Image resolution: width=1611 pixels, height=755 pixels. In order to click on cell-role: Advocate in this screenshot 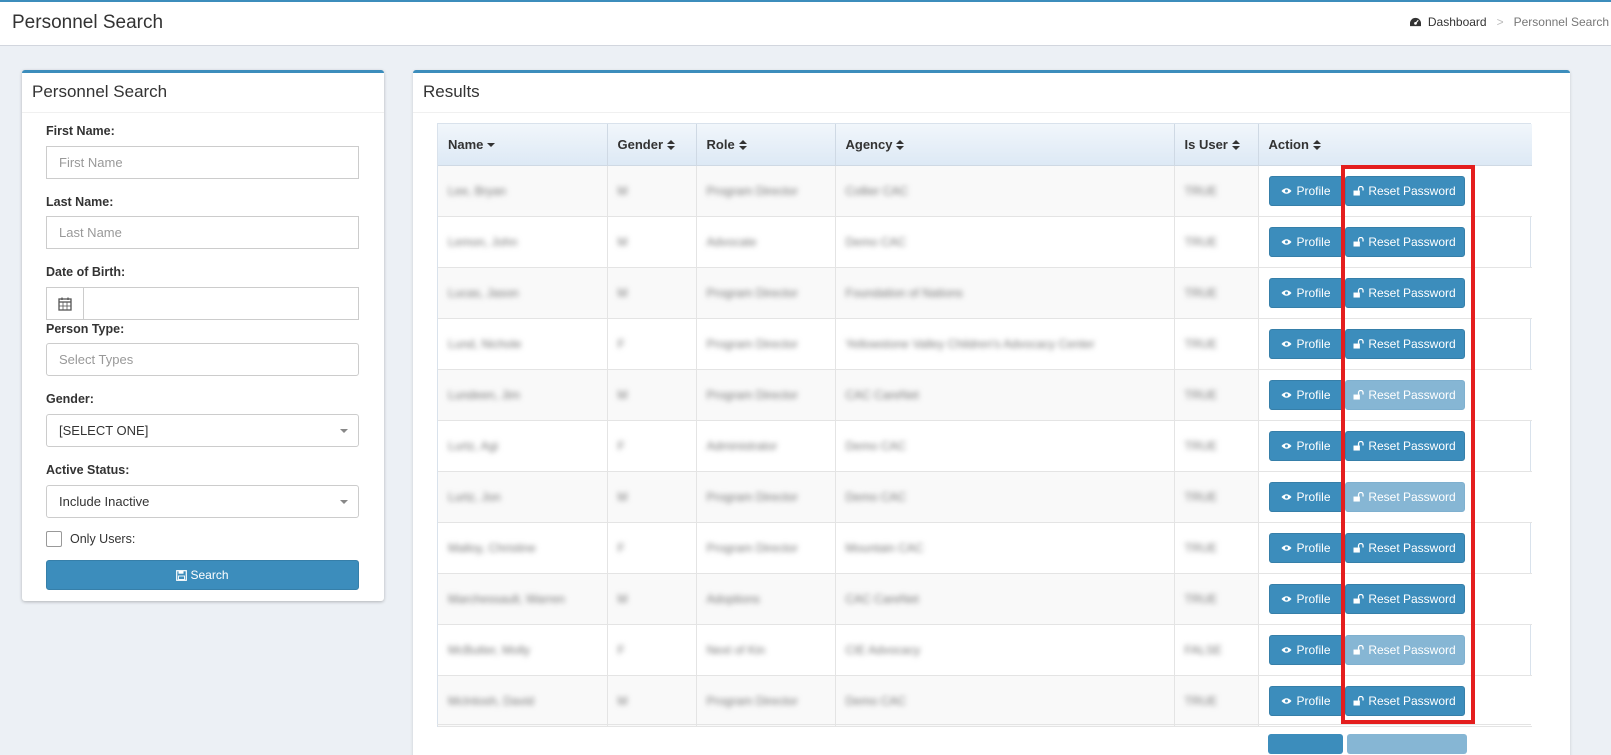, I will do `click(766, 242)`.